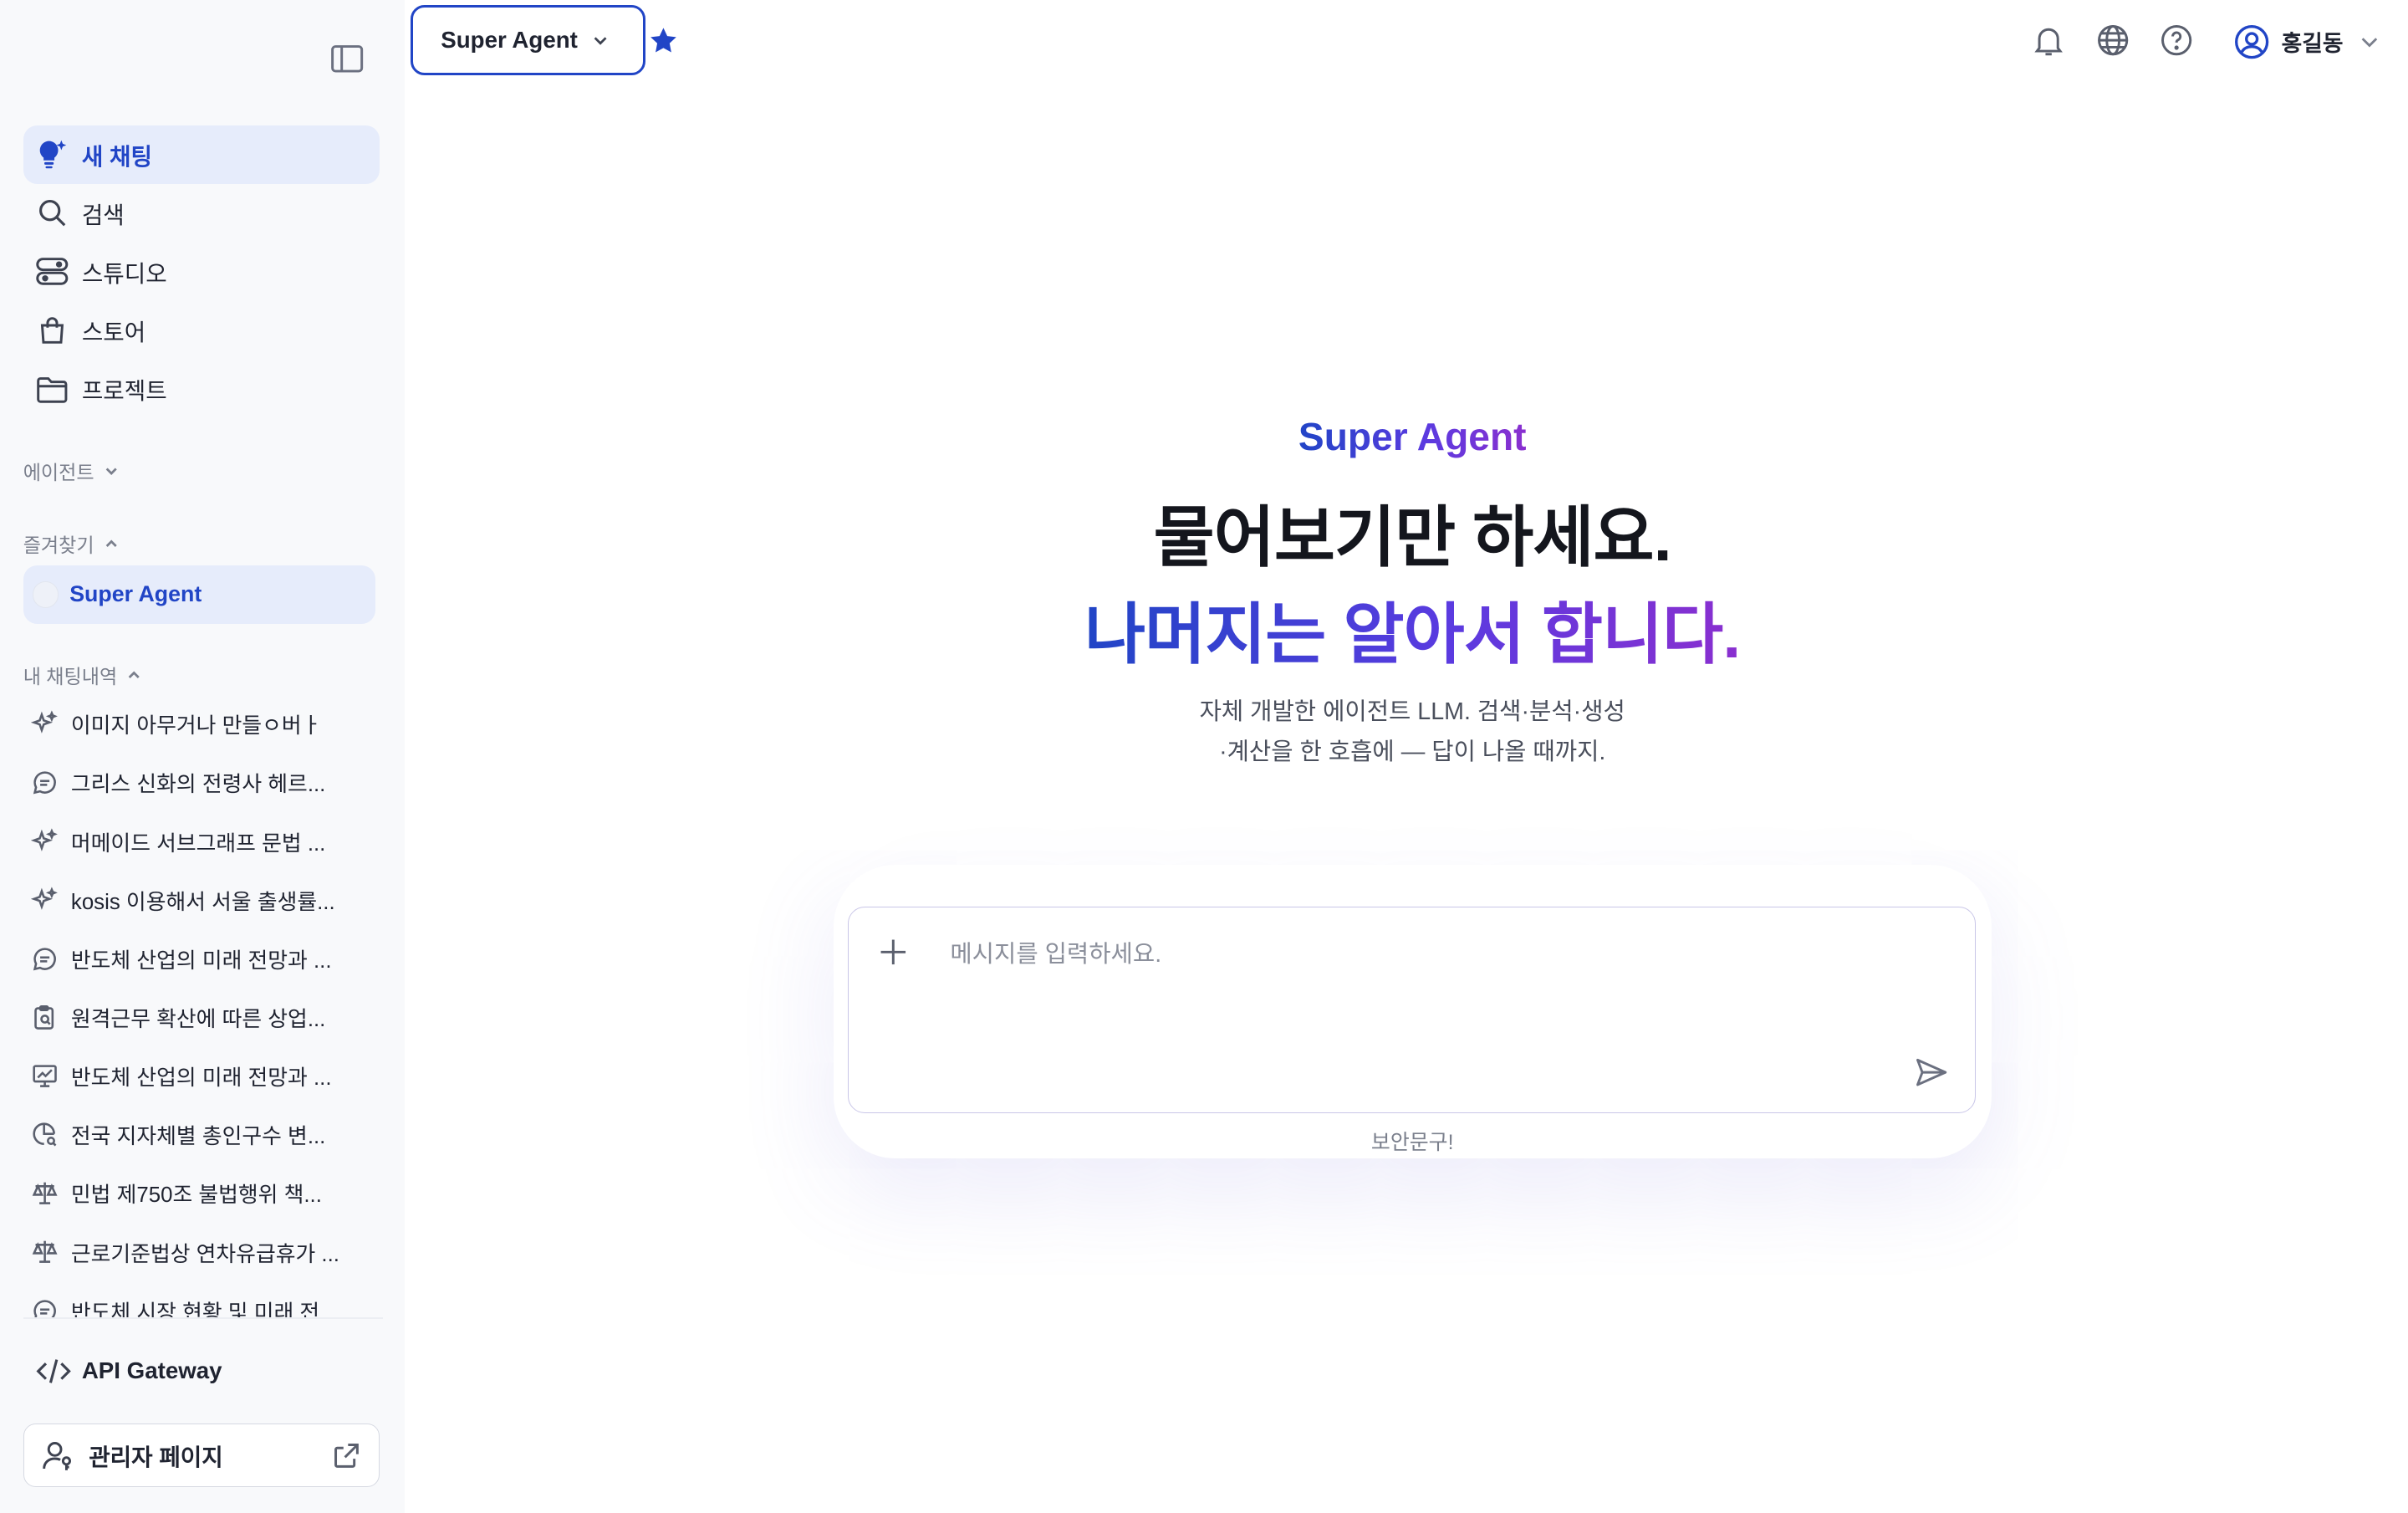 Image resolution: width=2408 pixels, height=1513 pixels. I want to click on clipboard-search-icon, so click(45, 1017).